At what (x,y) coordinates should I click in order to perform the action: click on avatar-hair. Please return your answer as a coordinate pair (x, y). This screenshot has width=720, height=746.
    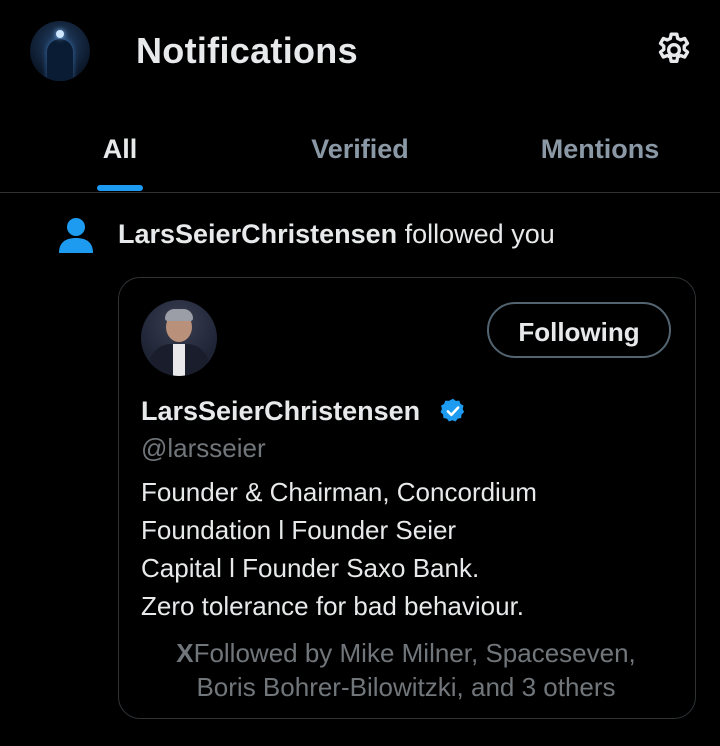
    Looking at the image, I should click on (179, 315).